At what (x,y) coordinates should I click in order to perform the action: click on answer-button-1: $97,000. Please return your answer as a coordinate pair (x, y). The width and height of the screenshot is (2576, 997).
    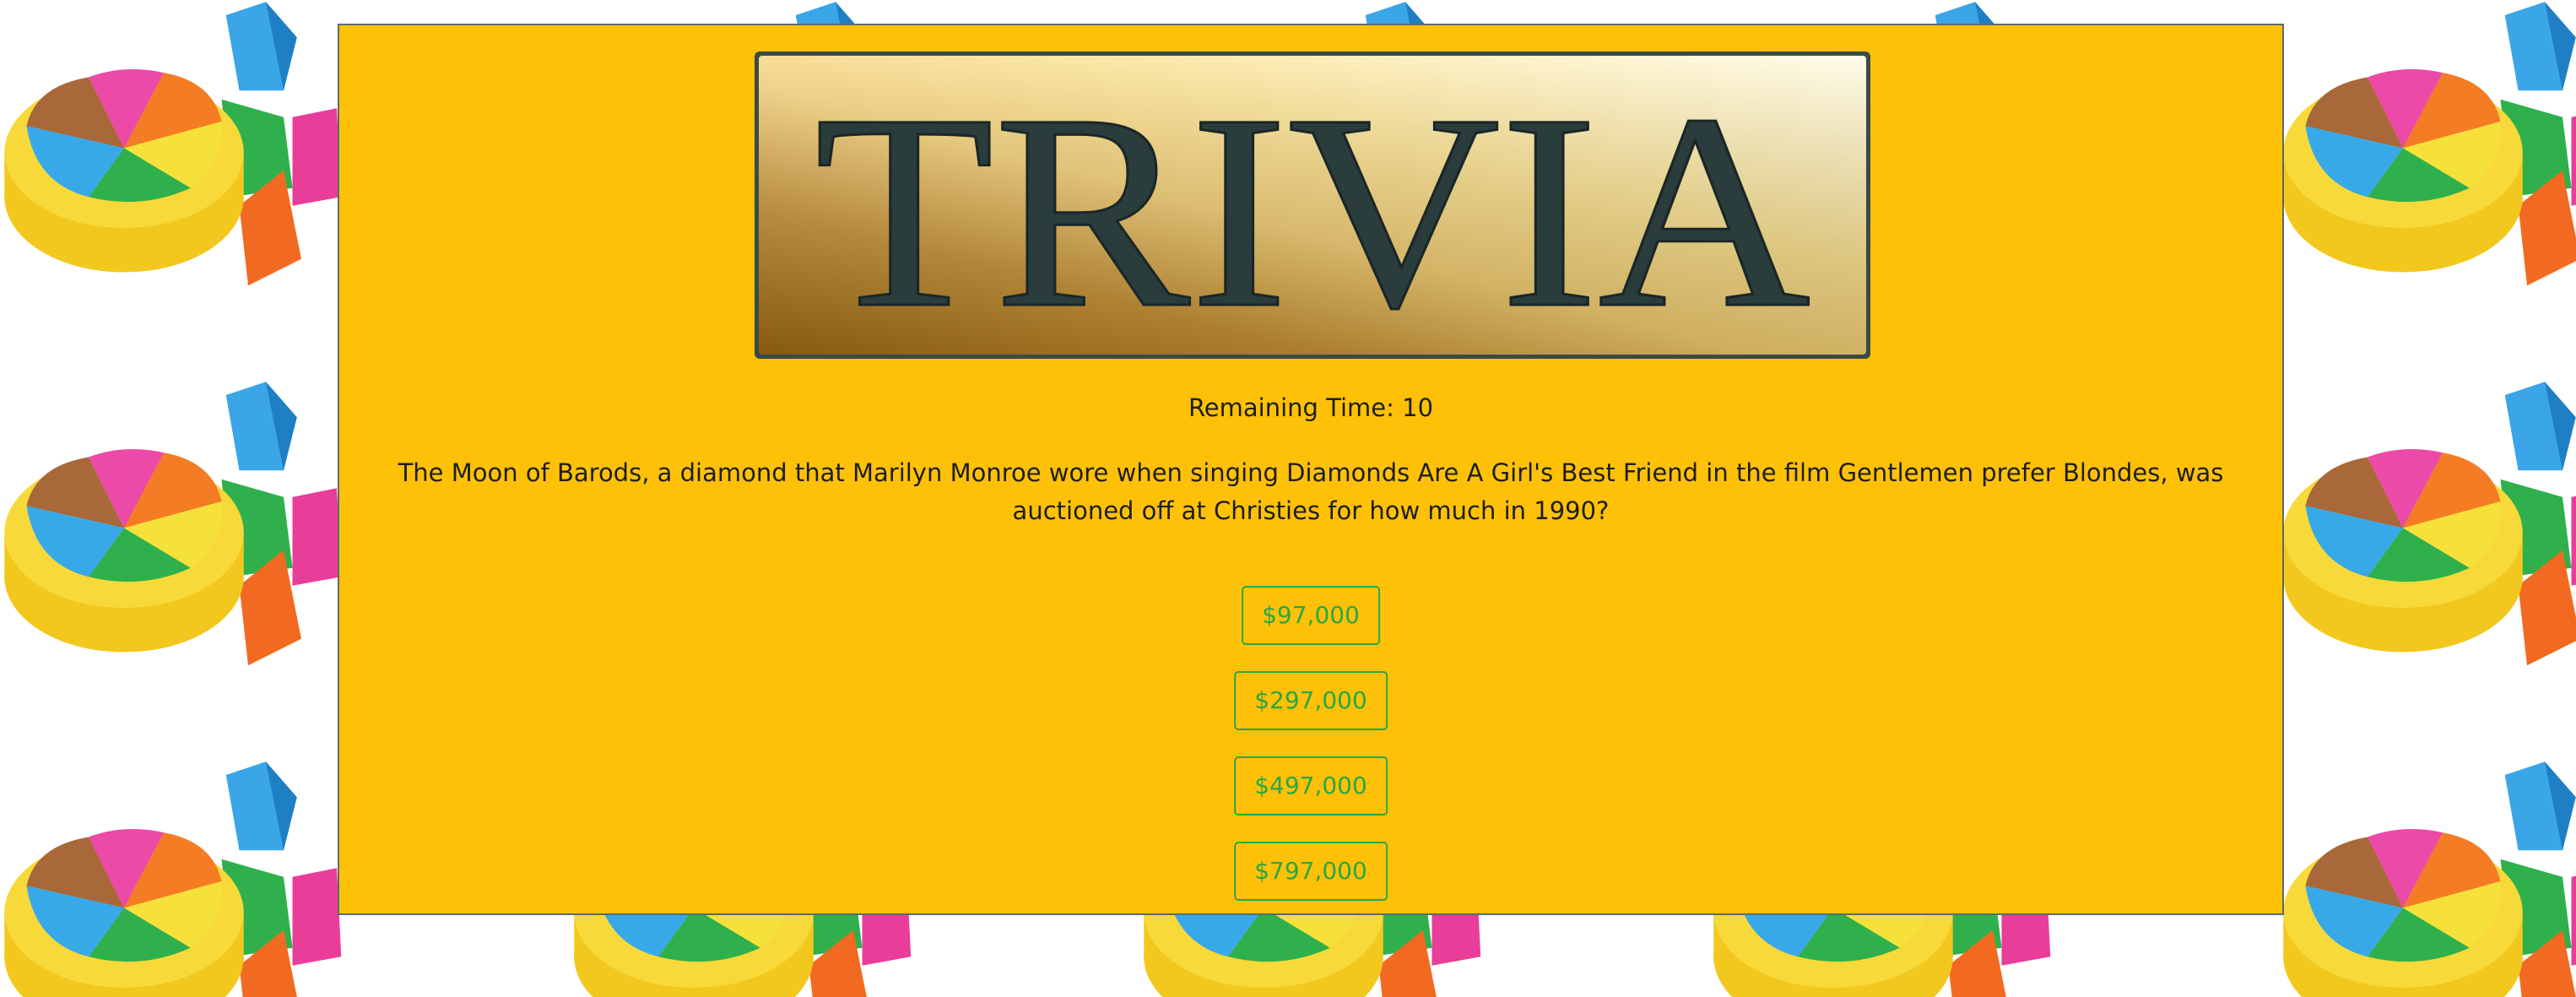
    Looking at the image, I should click on (1311, 615).